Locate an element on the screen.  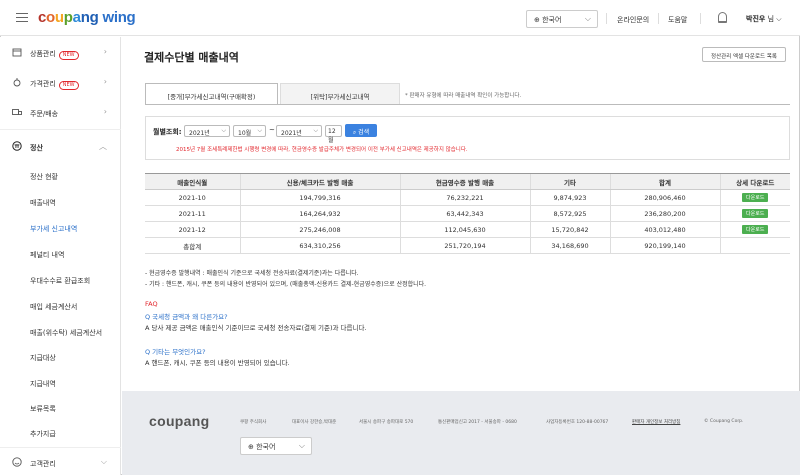
language-select: ⊕ 한국어 ⌵ is located at coordinates (562, 19).